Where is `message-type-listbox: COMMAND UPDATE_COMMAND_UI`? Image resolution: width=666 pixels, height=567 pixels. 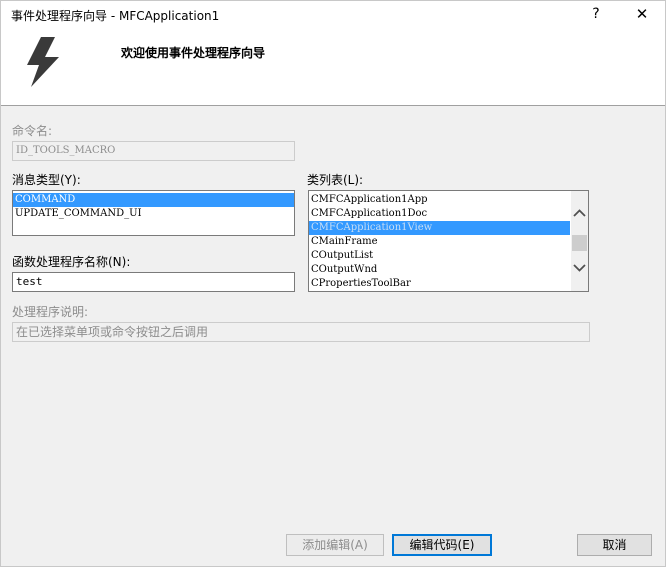 message-type-listbox: COMMAND UPDATE_COMMAND_UI is located at coordinates (153, 213).